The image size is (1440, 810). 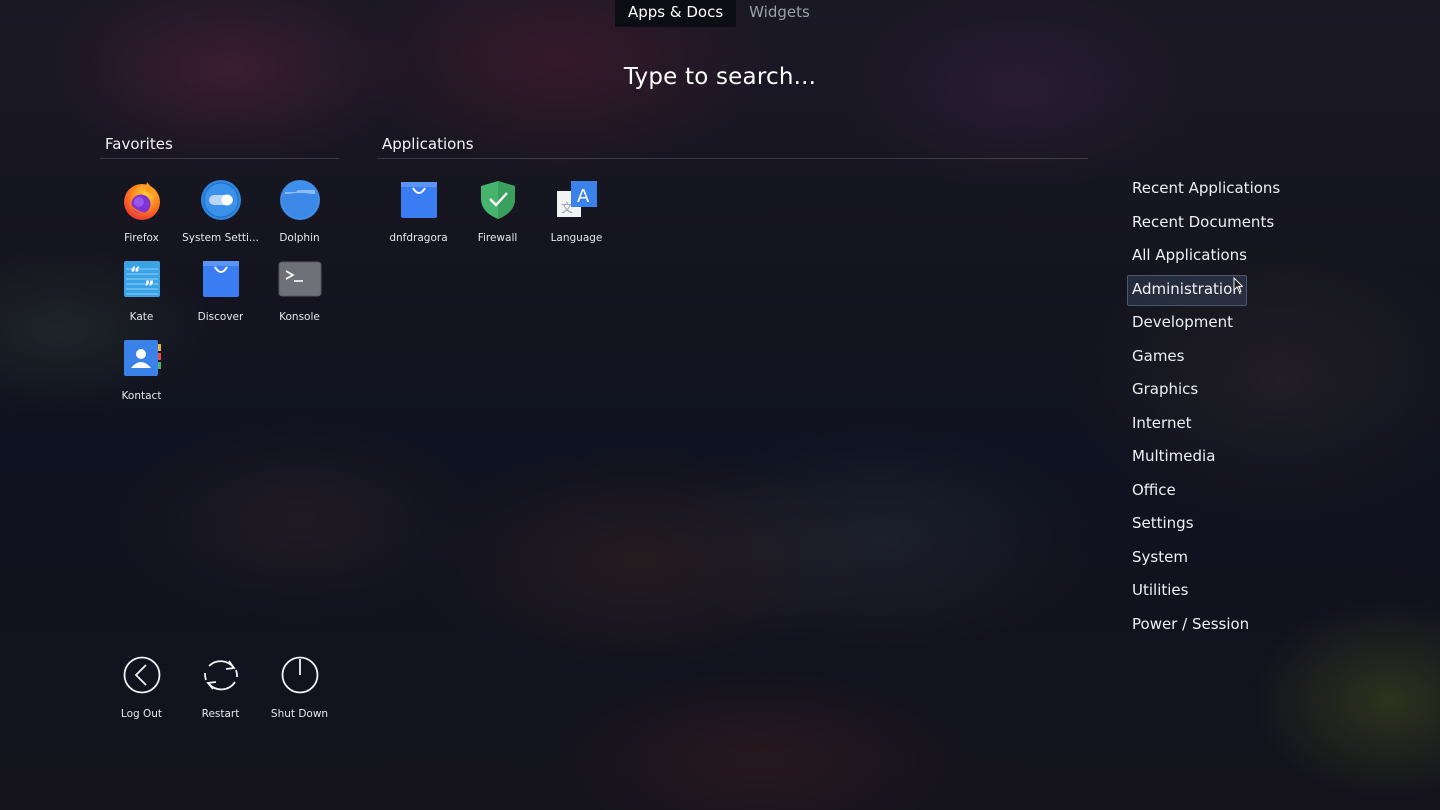 What do you see at coordinates (1206, 357) in the screenshot?
I see `category-games: Games` at bounding box center [1206, 357].